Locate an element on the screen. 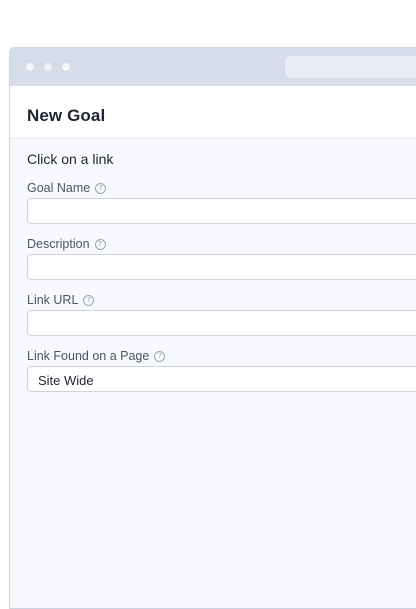 The image size is (416, 609). description-label: Description ? is located at coordinates (66, 244).